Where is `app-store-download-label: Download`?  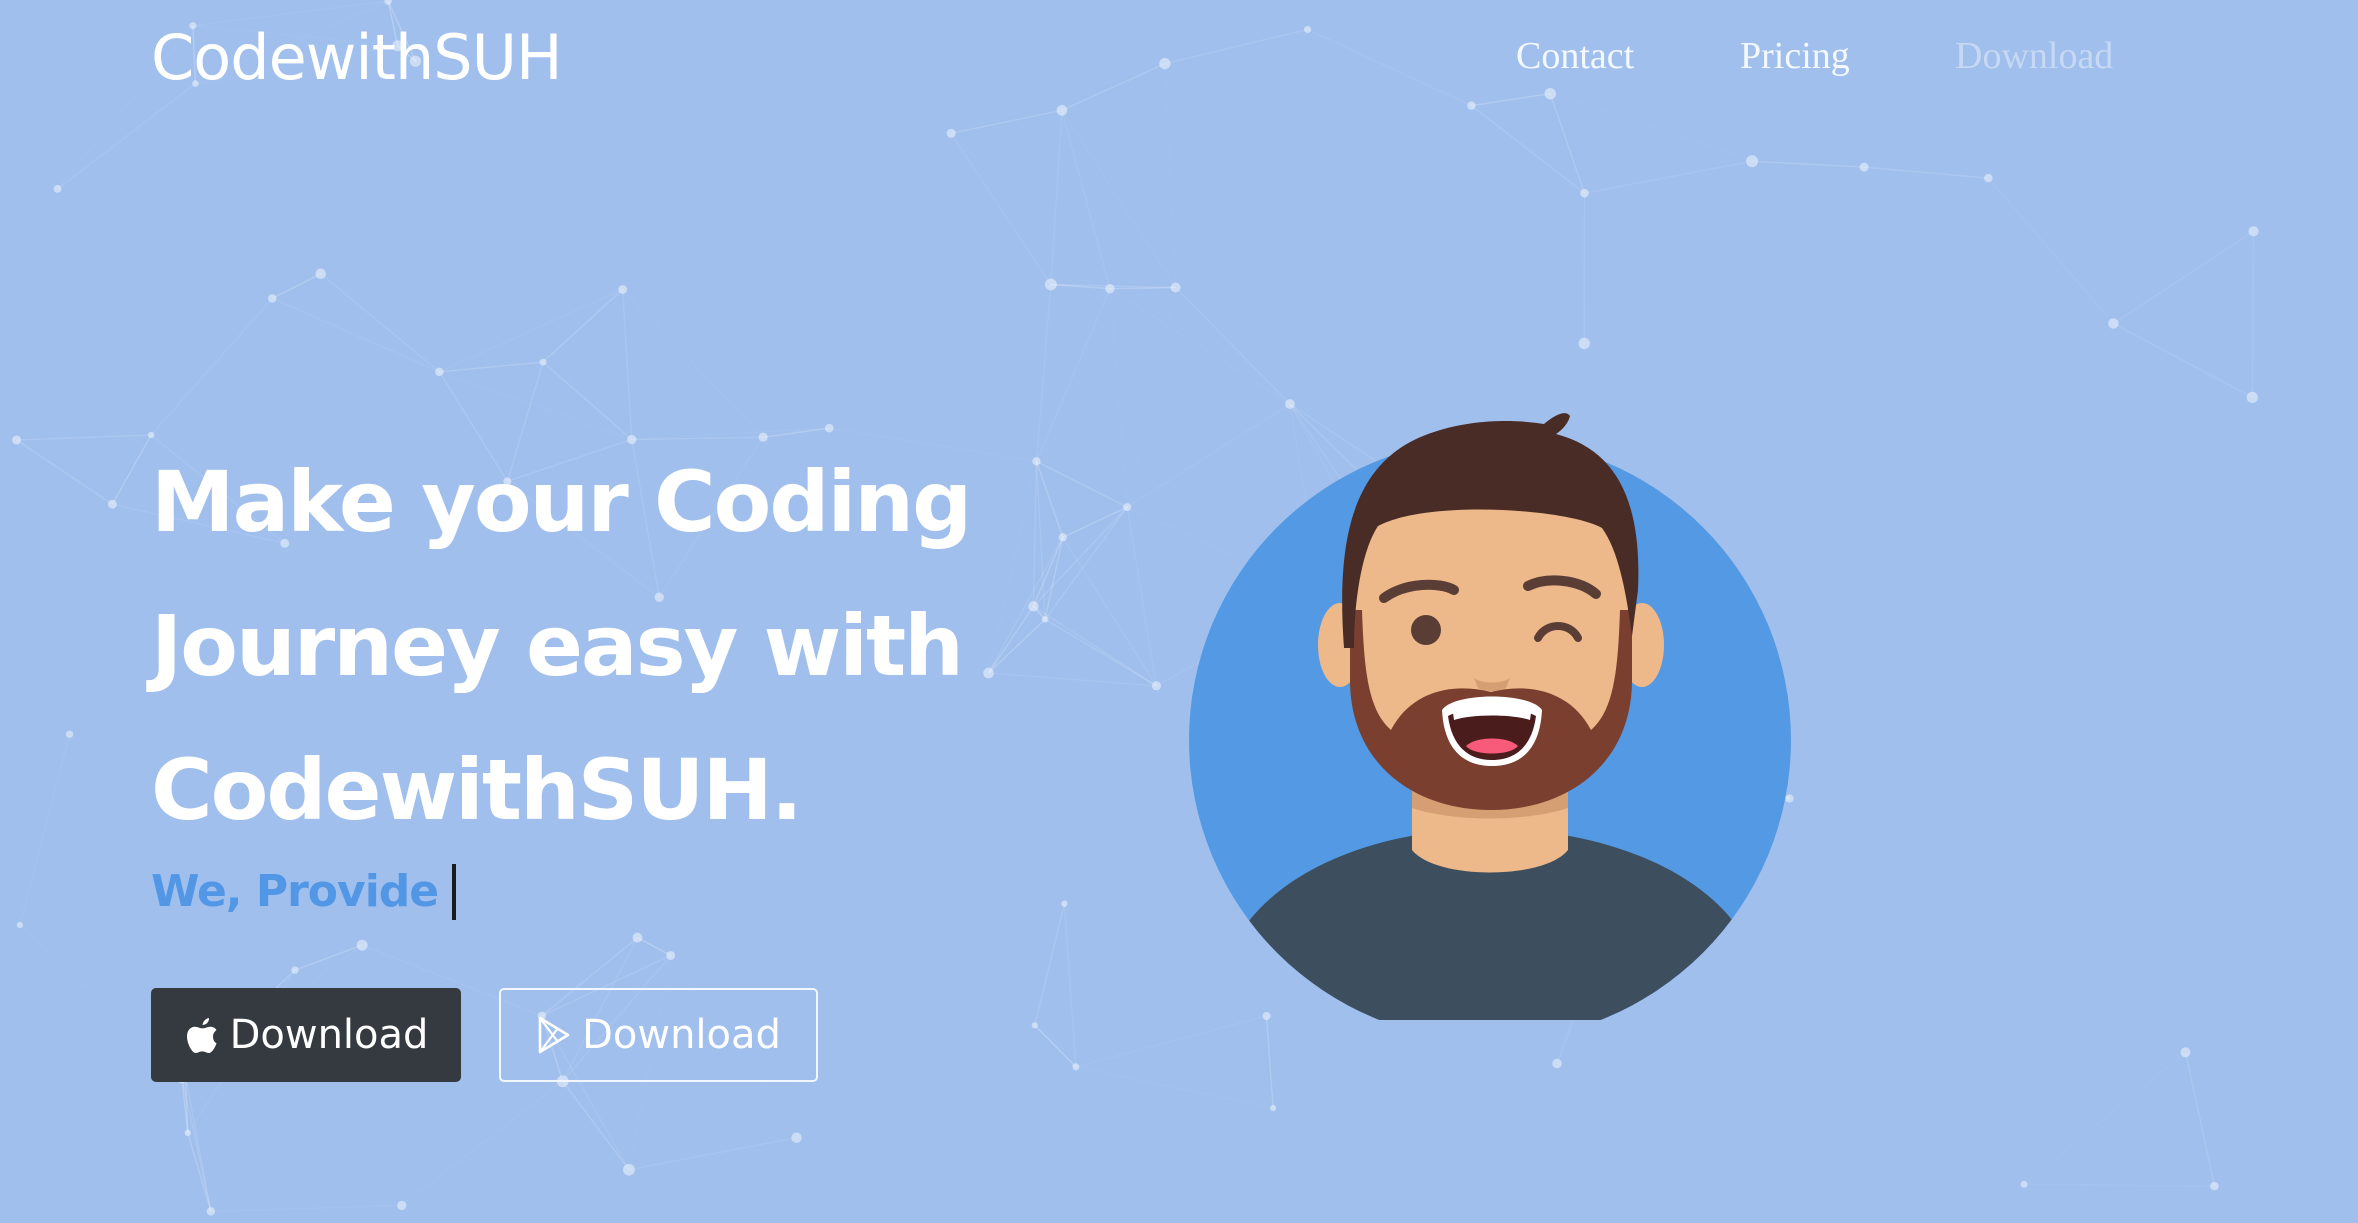 app-store-download-label: Download is located at coordinates (329, 1035).